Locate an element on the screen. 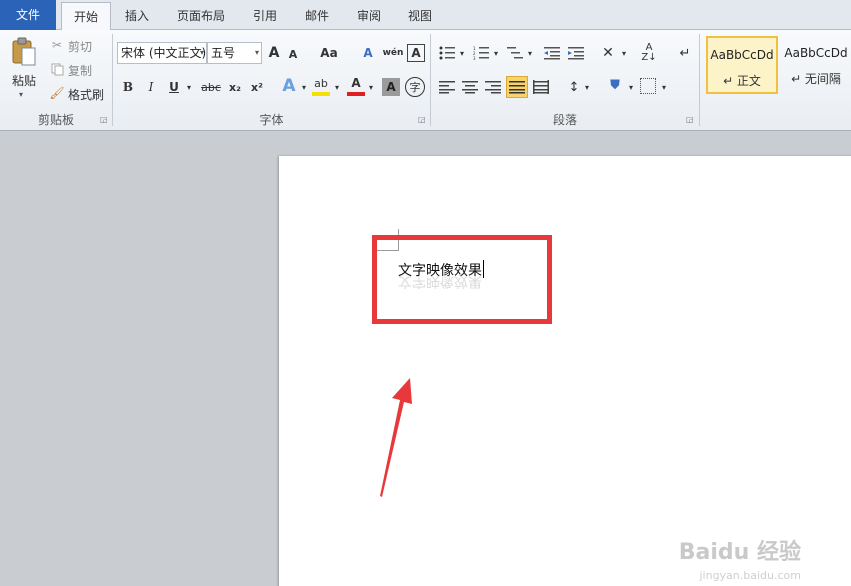 The width and height of the screenshot is (851, 586). chinese-layout-dropdown-icon: ▾ is located at coordinates (624, 53).